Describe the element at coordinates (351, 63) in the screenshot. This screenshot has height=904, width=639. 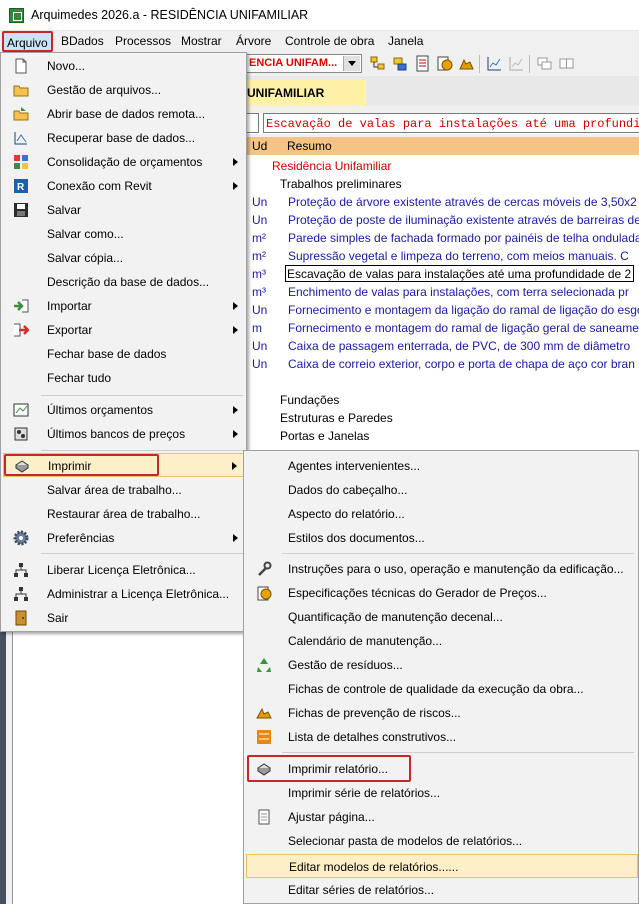
I see `chevron-down-icon` at that location.